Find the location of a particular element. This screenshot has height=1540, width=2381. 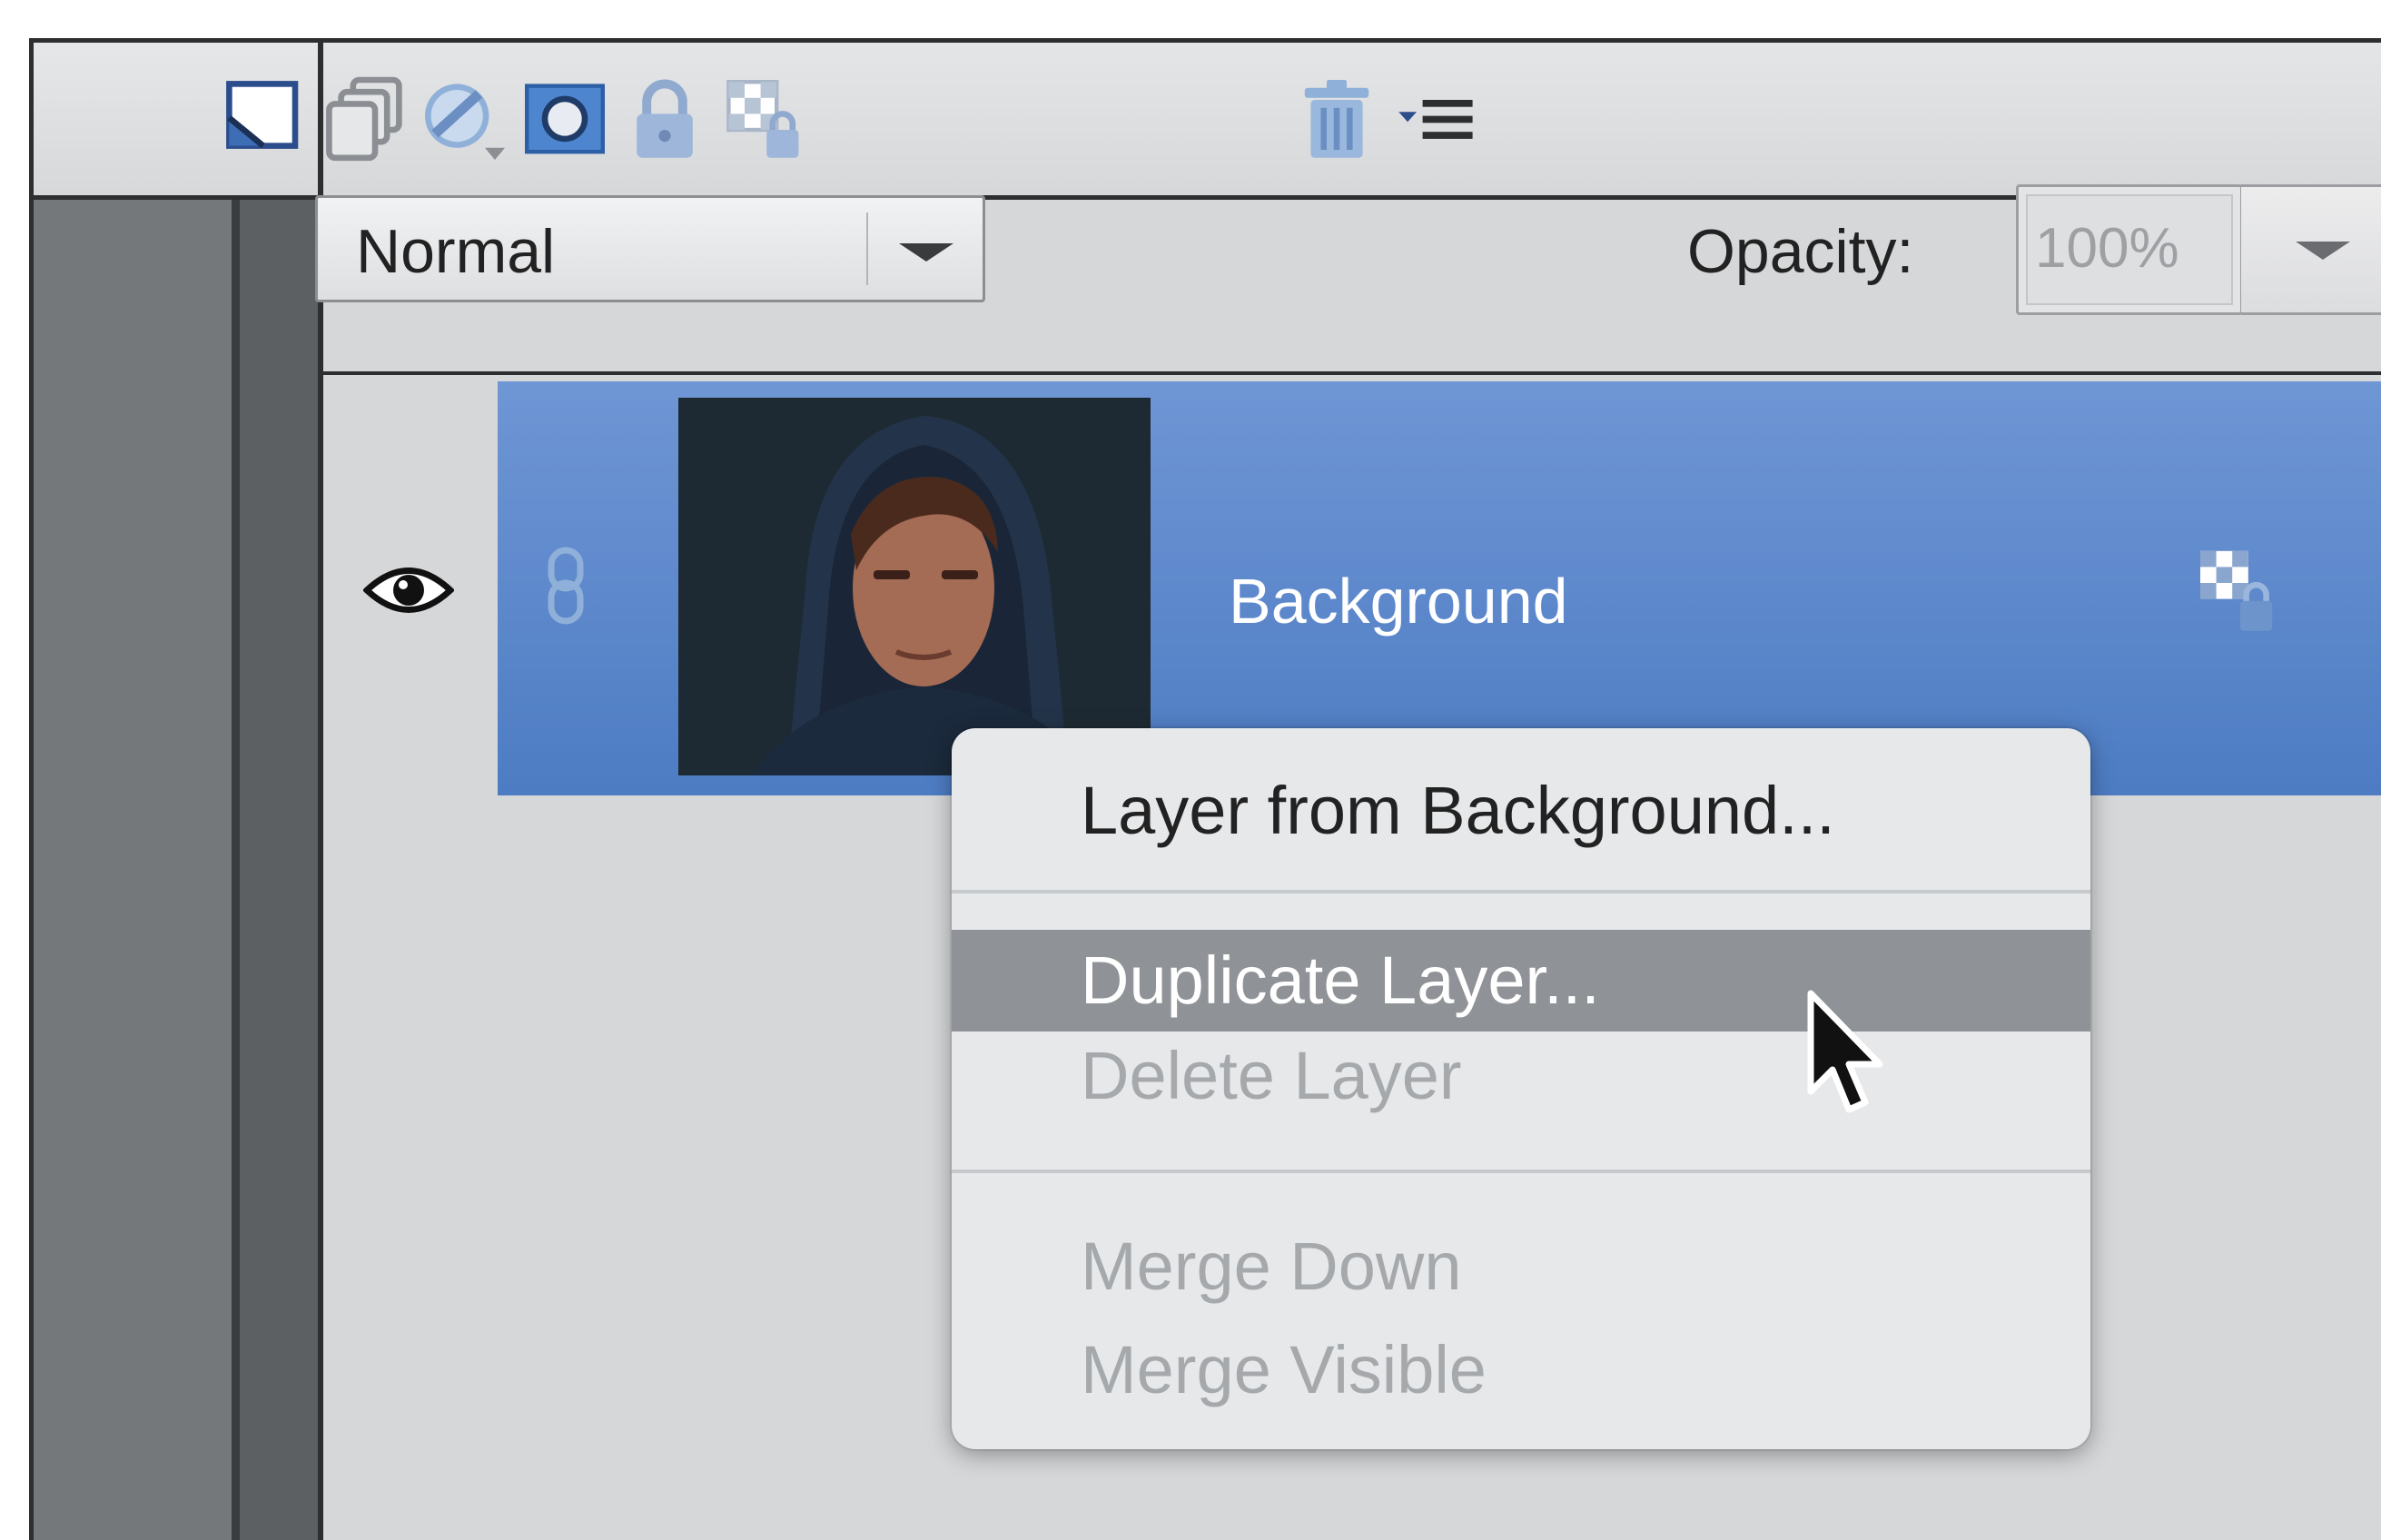

visibility-eye-icon is located at coordinates (408, 590).